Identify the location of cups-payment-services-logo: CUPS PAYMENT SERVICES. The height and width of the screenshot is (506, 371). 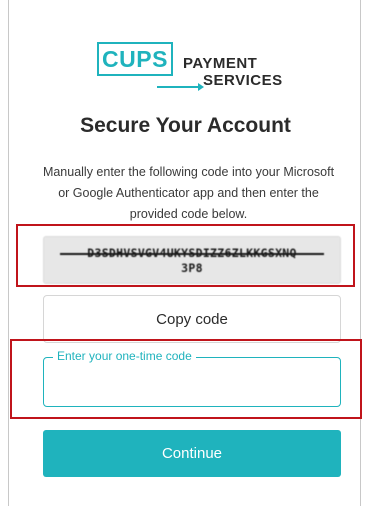
(197, 67).